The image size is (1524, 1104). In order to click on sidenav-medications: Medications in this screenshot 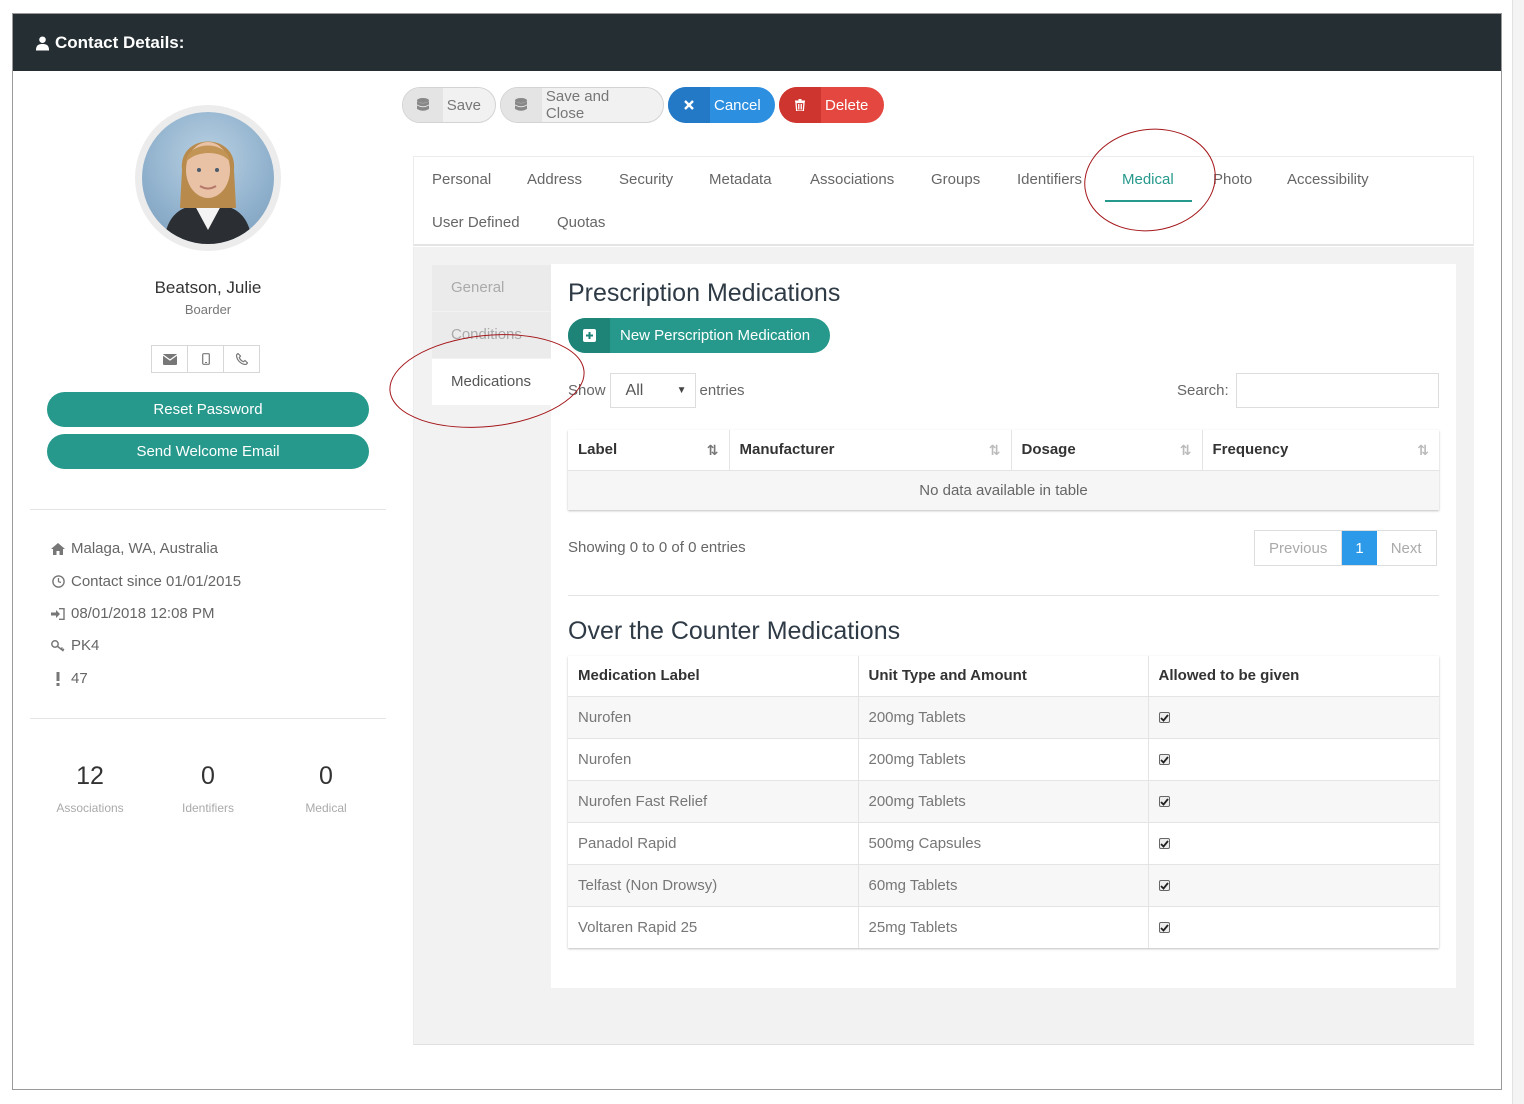, I will do `click(491, 382)`.